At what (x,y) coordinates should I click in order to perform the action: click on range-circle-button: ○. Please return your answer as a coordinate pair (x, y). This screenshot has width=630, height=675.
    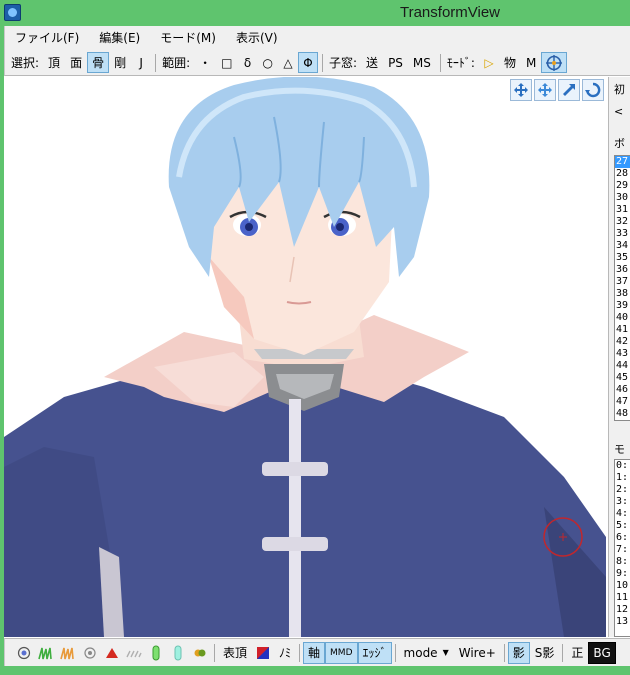
    Looking at the image, I should click on (268, 62).